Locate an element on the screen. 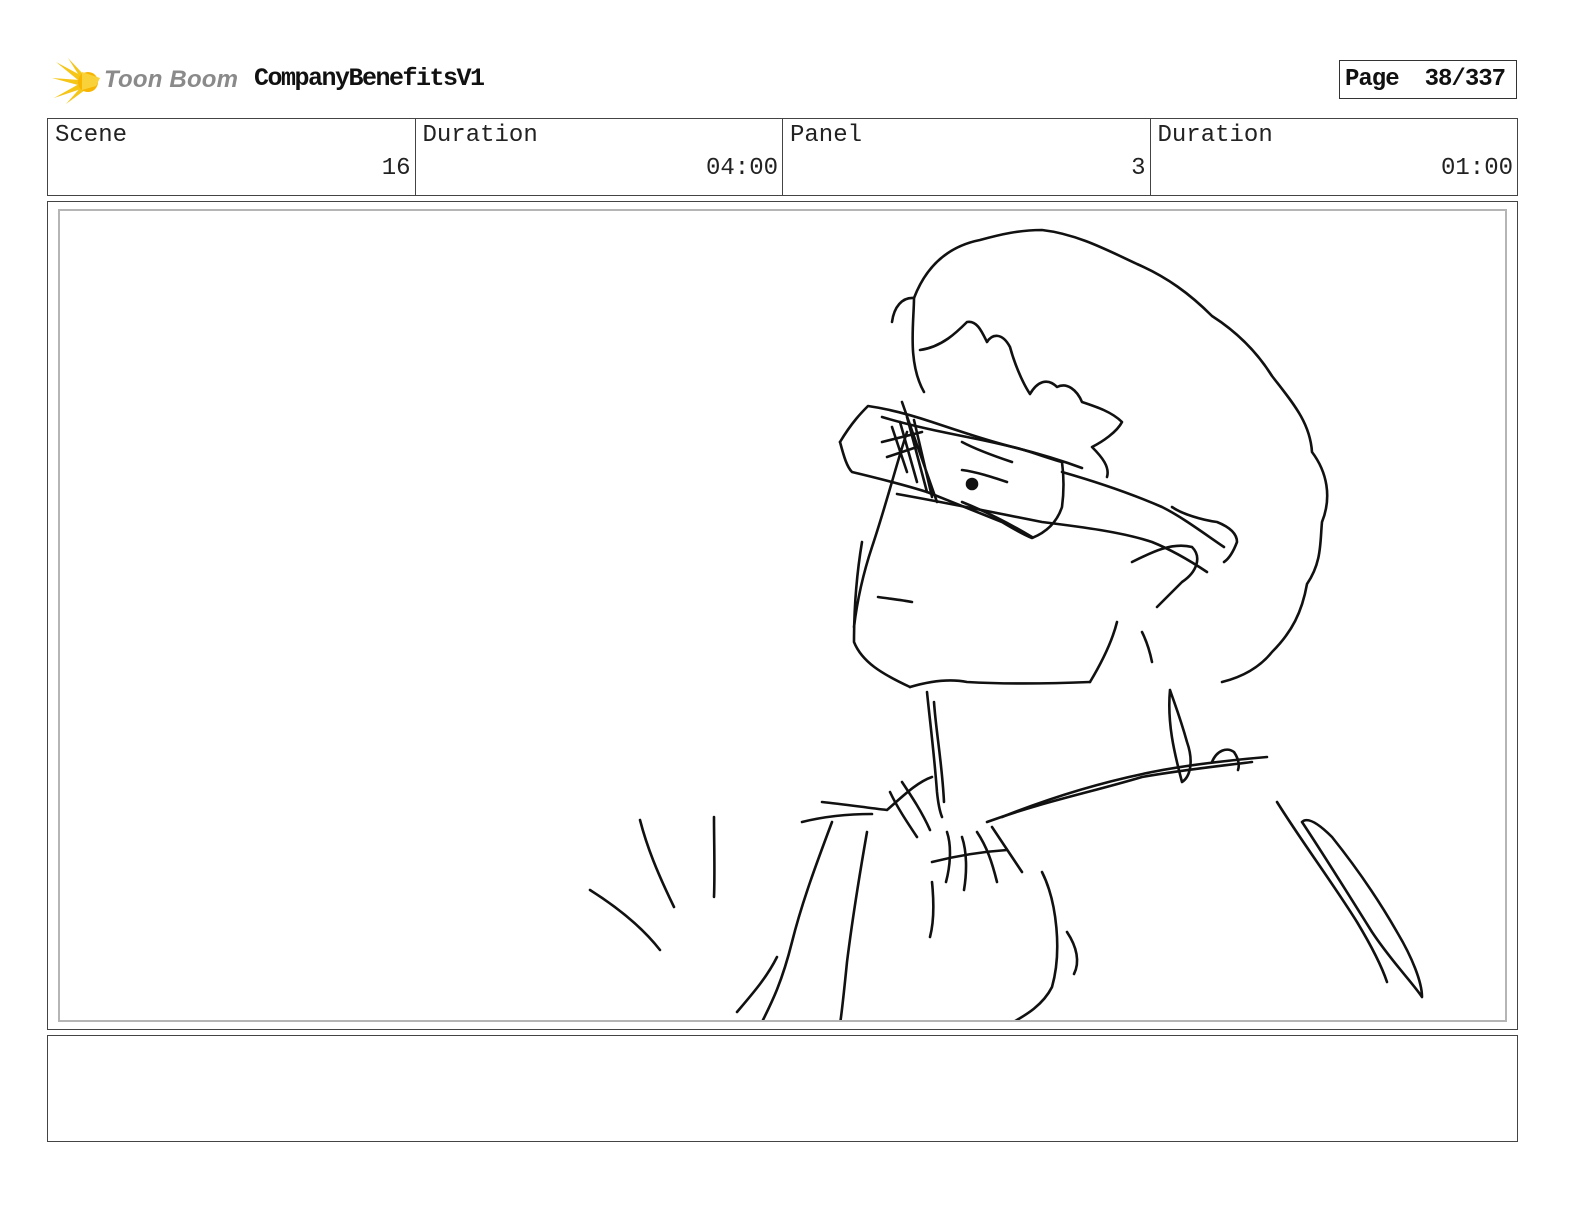 The height and width of the screenshot is (1224, 1584). jaw-right is located at coordinates (1103, 652).